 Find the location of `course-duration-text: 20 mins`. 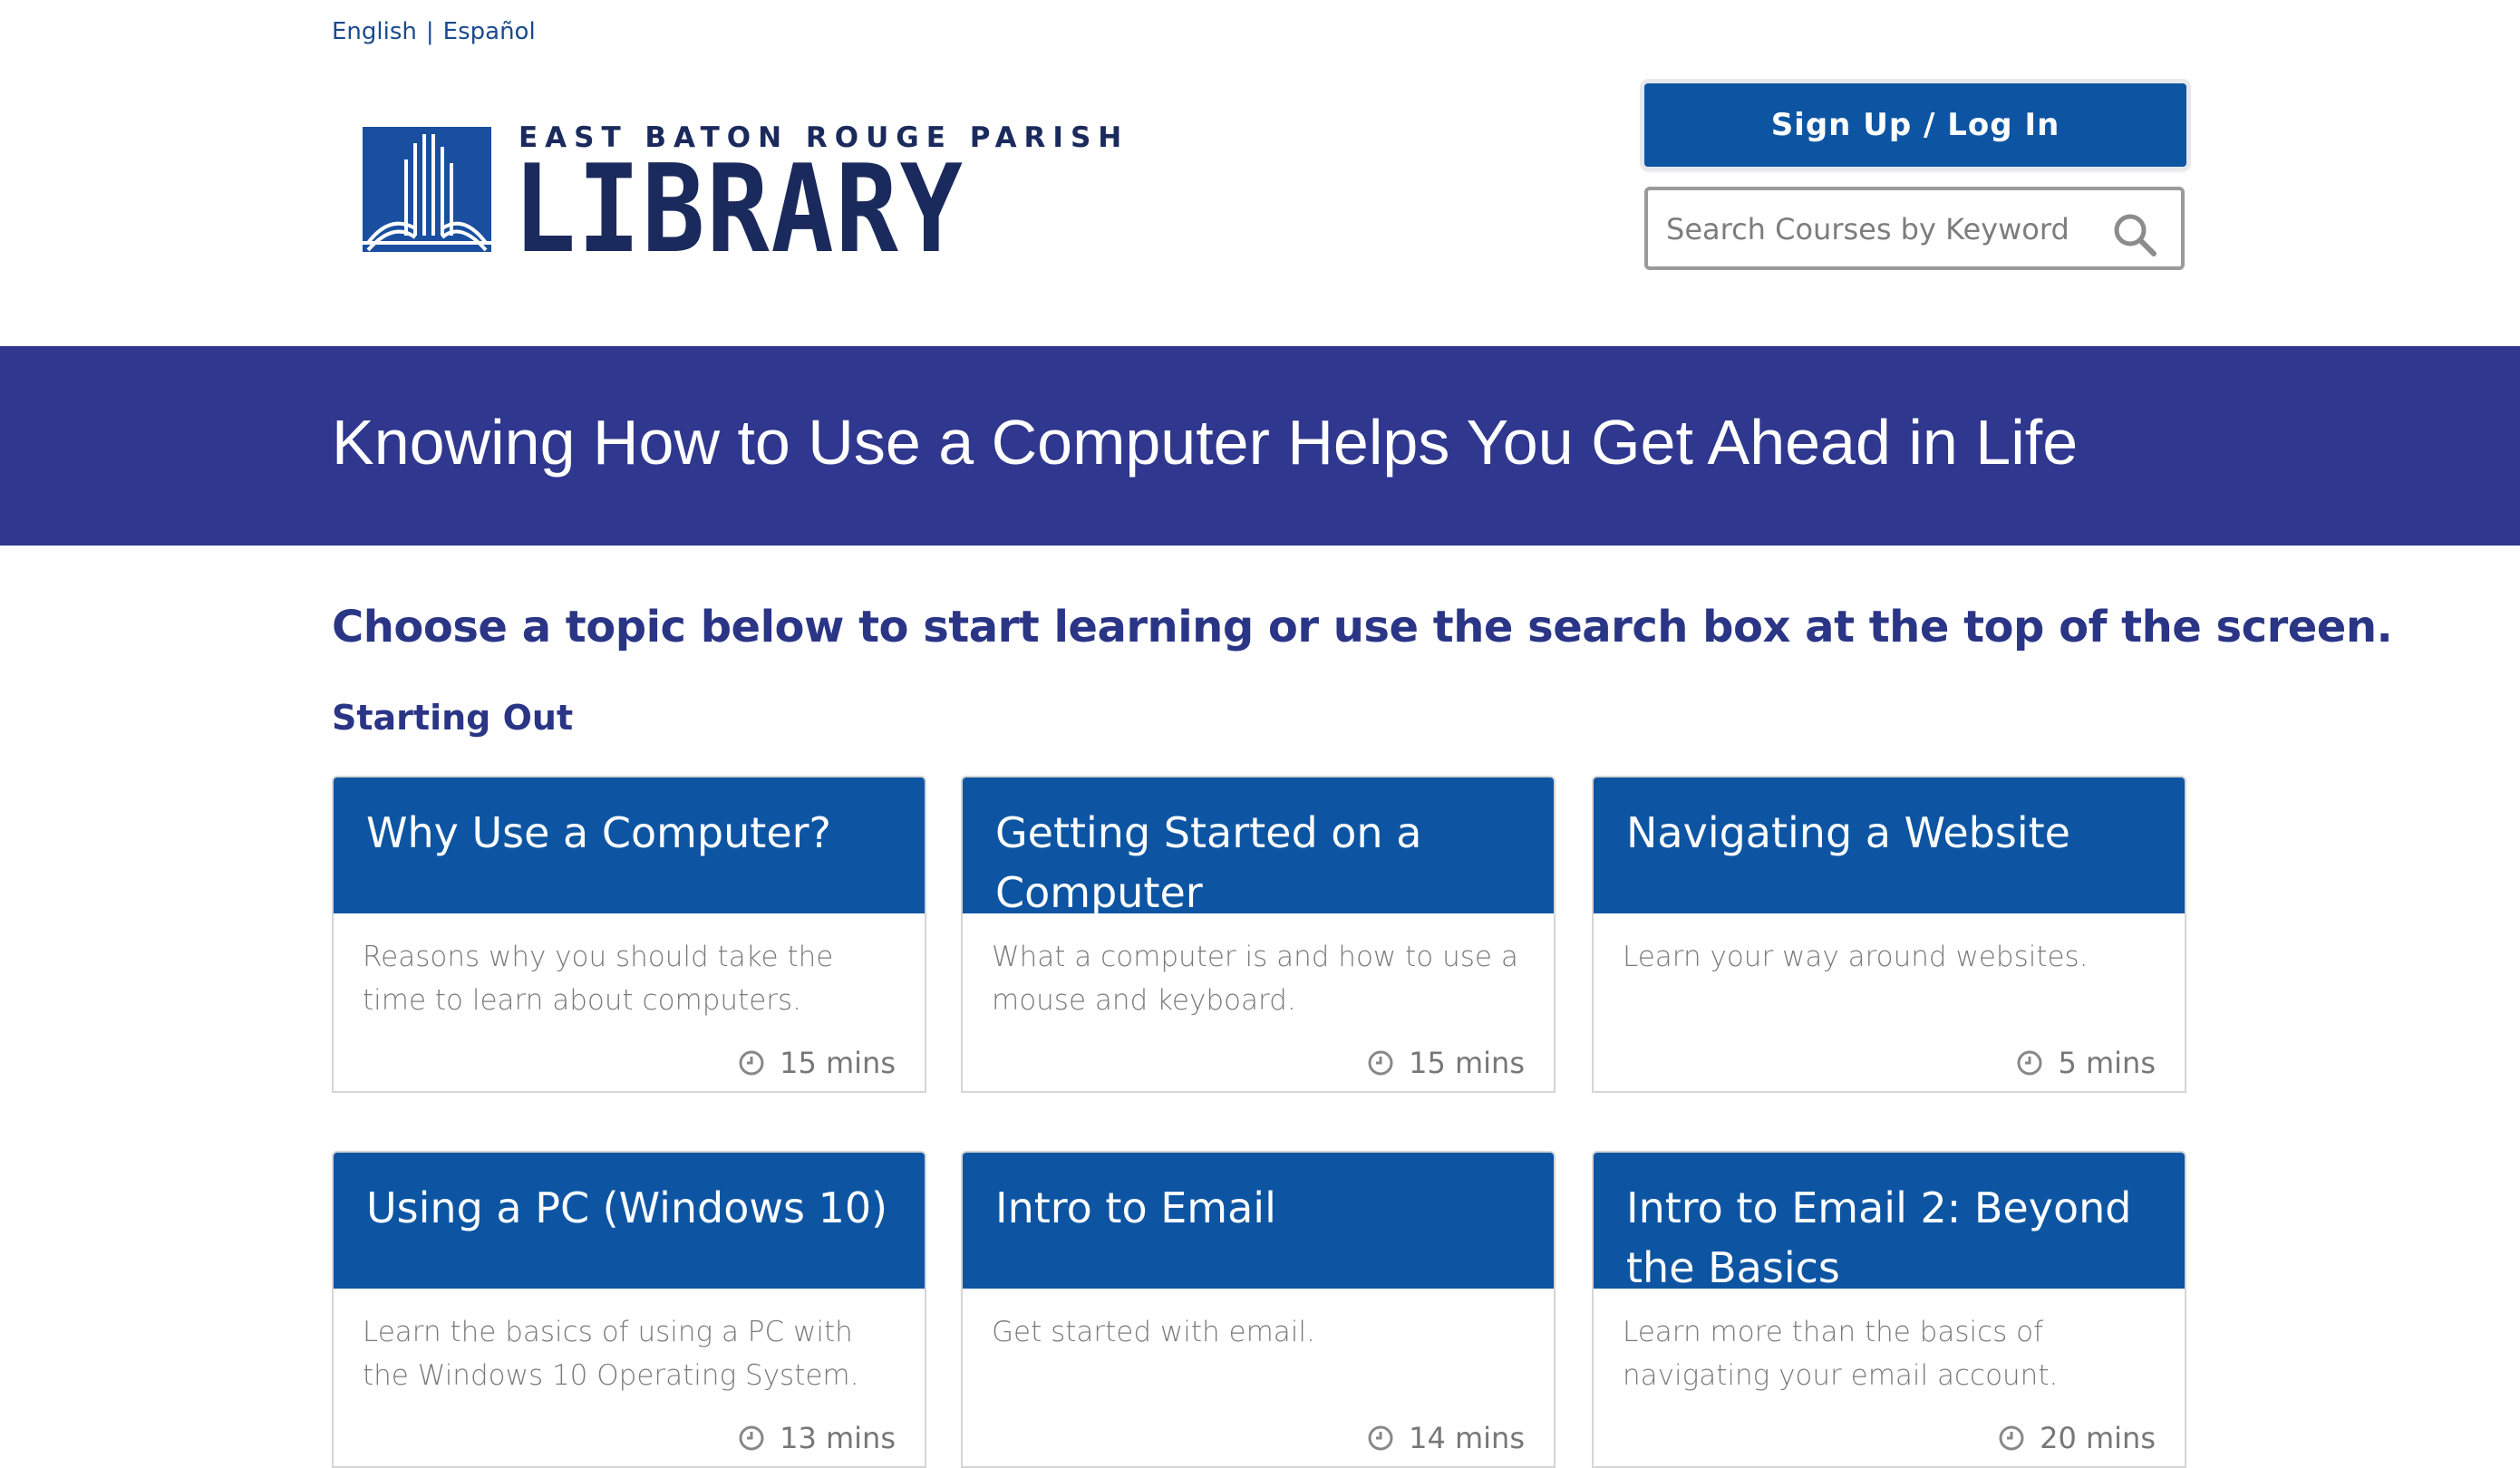

course-duration-text: 20 mins is located at coordinates (2098, 1438).